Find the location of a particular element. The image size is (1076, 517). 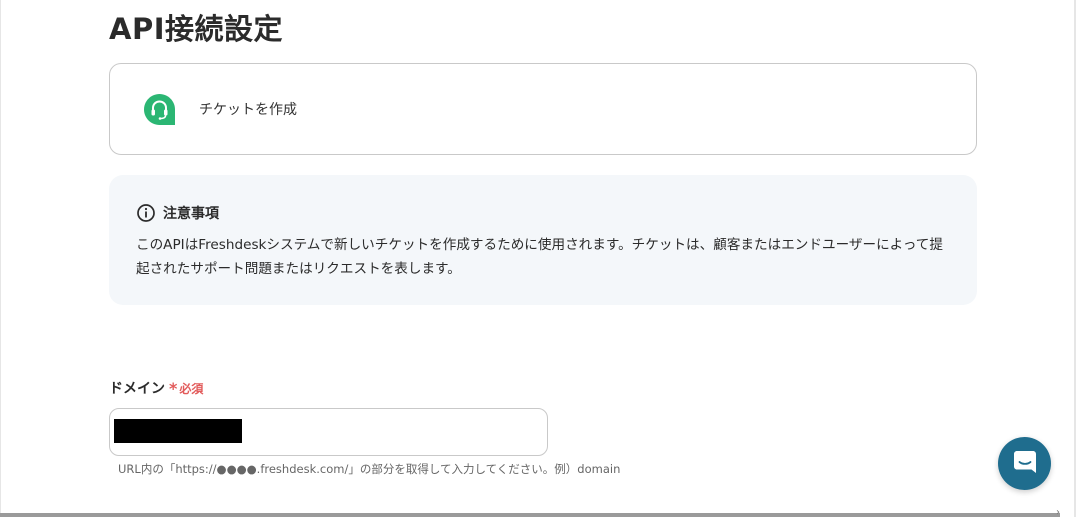

horizontal-scrollbar is located at coordinates (530, 515).